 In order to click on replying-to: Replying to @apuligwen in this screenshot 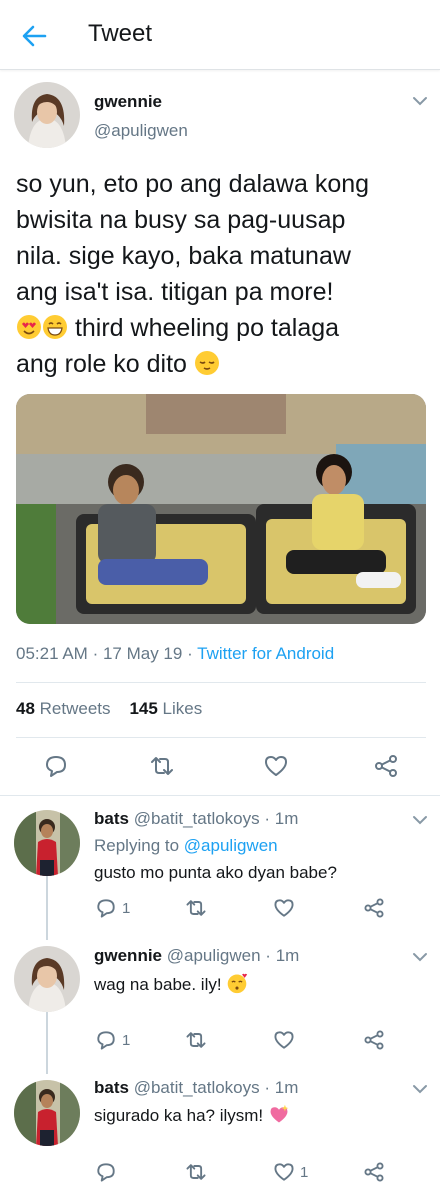, I will do `click(186, 846)`.